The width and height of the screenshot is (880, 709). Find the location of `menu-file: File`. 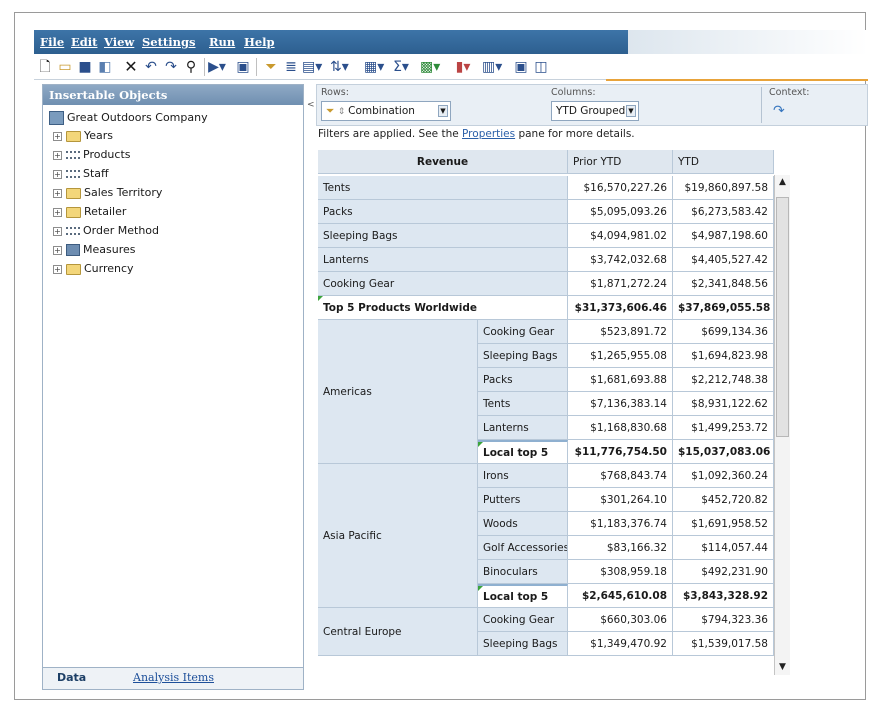

menu-file: File is located at coordinates (52, 42).